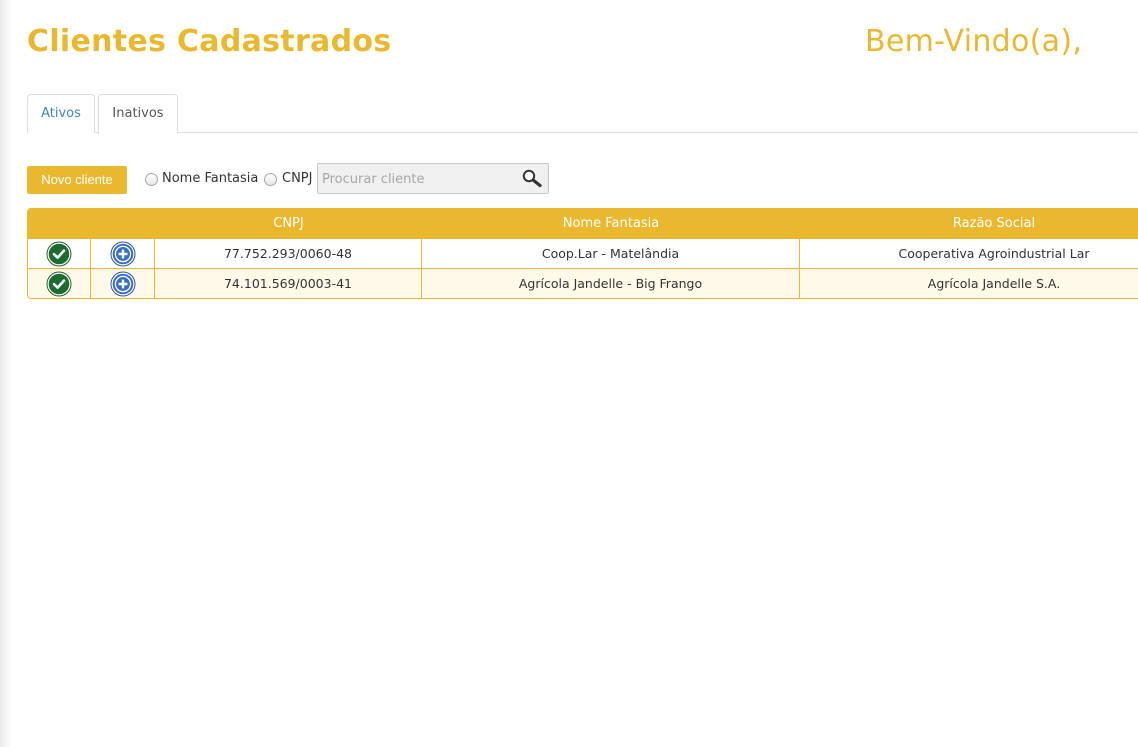 The image size is (1138, 747). What do you see at coordinates (611, 283) in the screenshot?
I see `nome-fantasia-cell: Agrícola Jandelle - Big Frango` at bounding box center [611, 283].